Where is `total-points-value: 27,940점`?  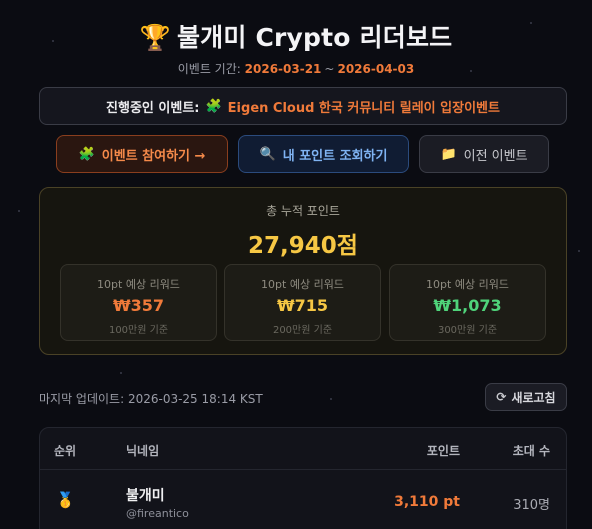
total-points-value: 27,940점 is located at coordinates (303, 246).